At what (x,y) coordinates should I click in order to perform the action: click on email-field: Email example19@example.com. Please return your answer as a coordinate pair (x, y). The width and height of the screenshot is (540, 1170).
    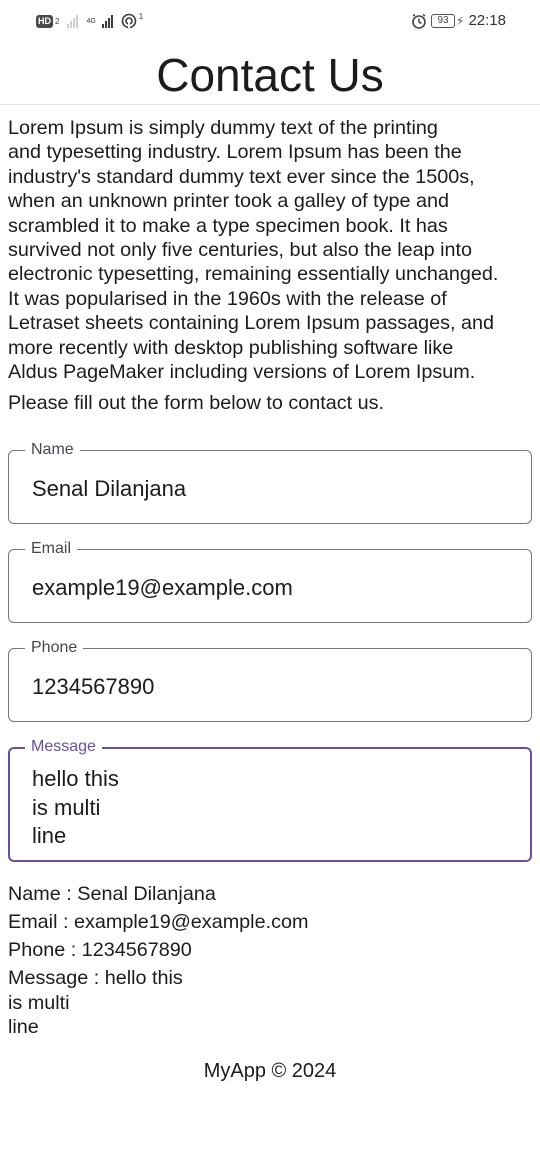
    Looking at the image, I should click on (270, 581).